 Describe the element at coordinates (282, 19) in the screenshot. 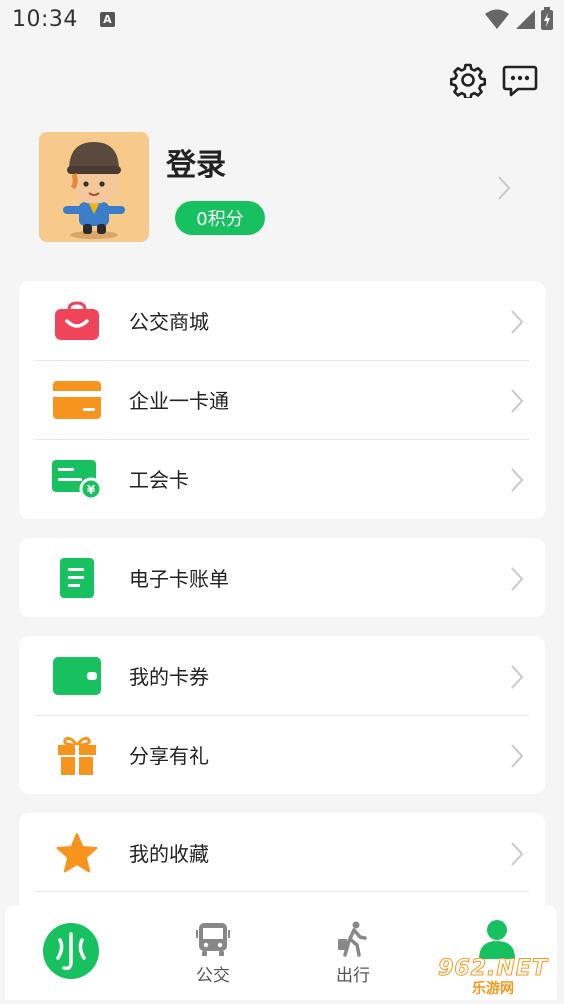

I see `status-bar: 10:34 A` at that location.